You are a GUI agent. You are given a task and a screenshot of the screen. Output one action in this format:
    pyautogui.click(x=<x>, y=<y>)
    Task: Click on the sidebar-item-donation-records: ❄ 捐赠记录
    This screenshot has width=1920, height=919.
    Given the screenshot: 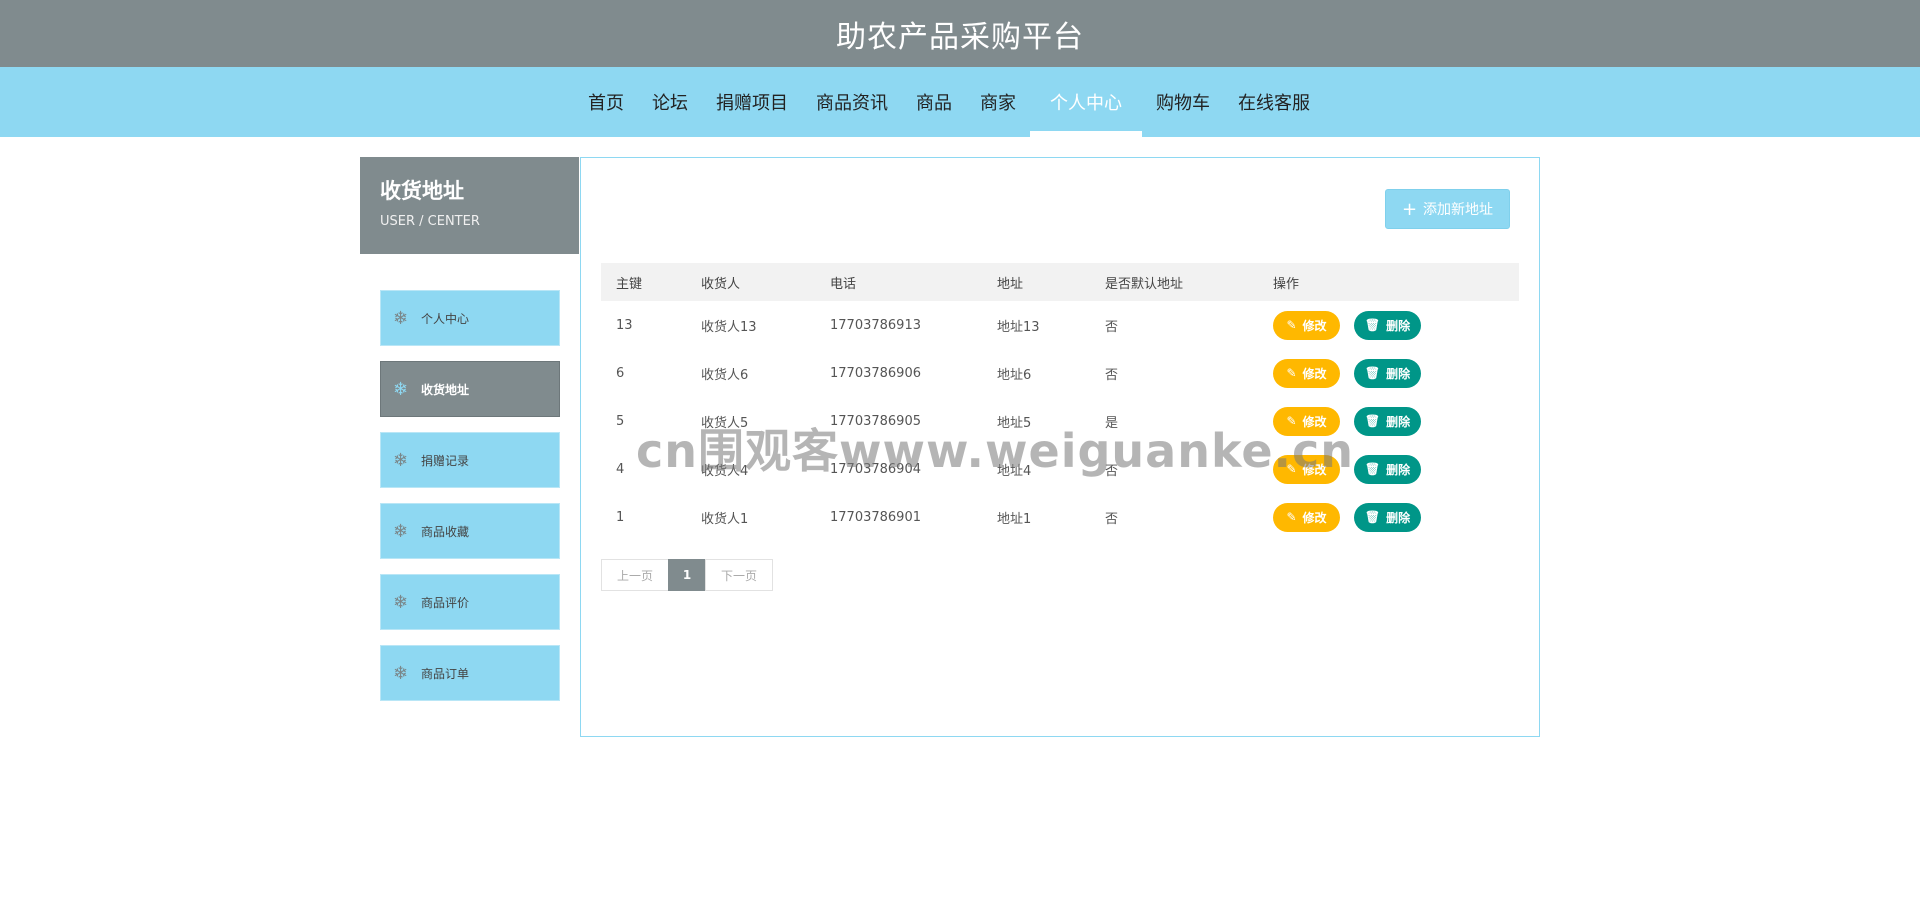 What is the action you would take?
    pyautogui.click(x=470, y=460)
    